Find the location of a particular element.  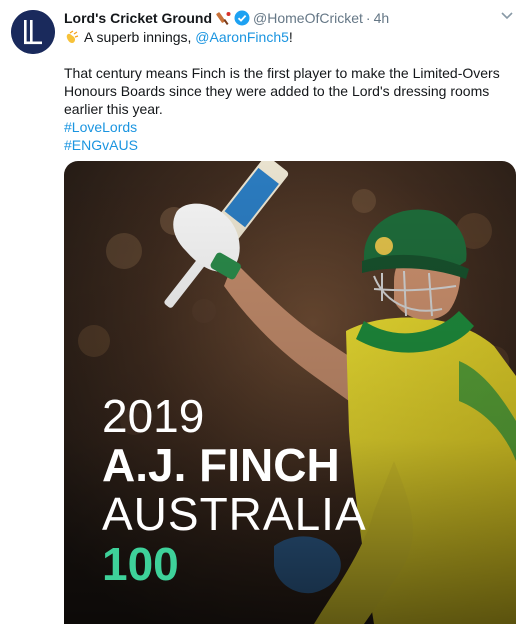

overlay-year: 2019 is located at coordinates (153, 416).